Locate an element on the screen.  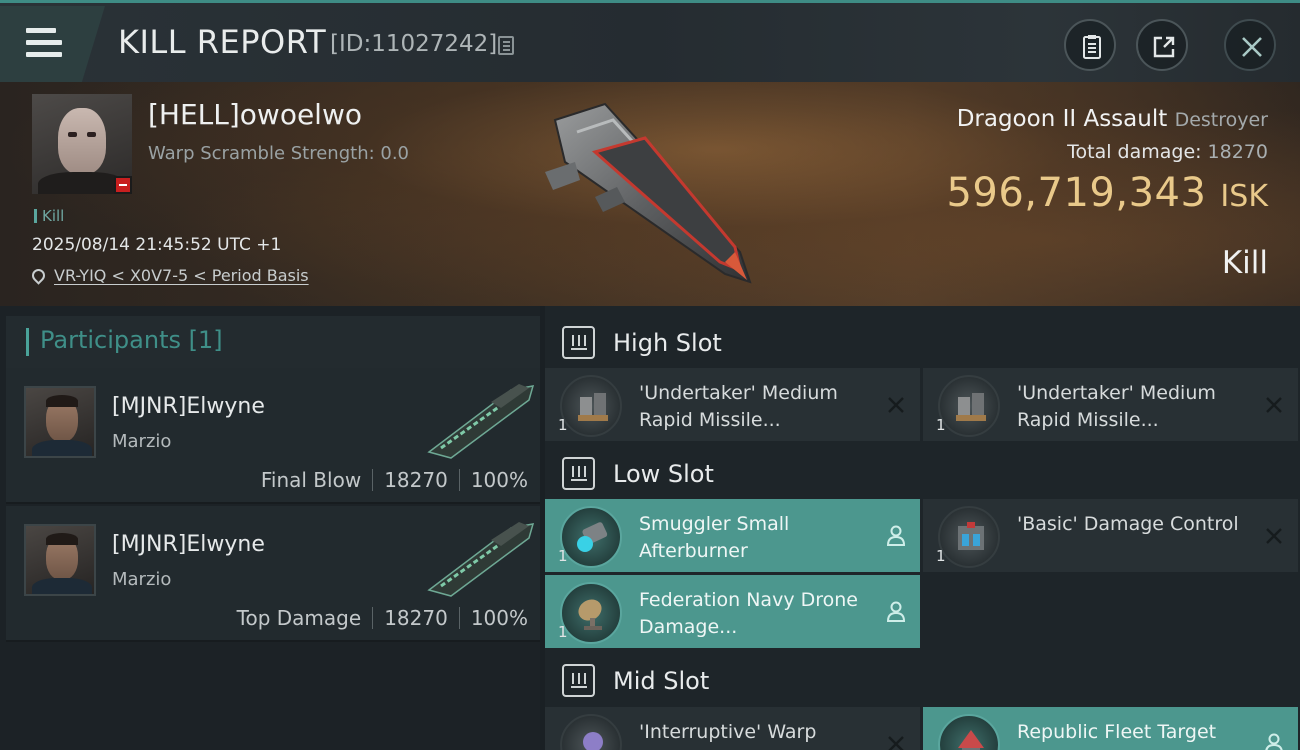
mid-slot-header: Mid Slot is located at coordinates (922, 680).